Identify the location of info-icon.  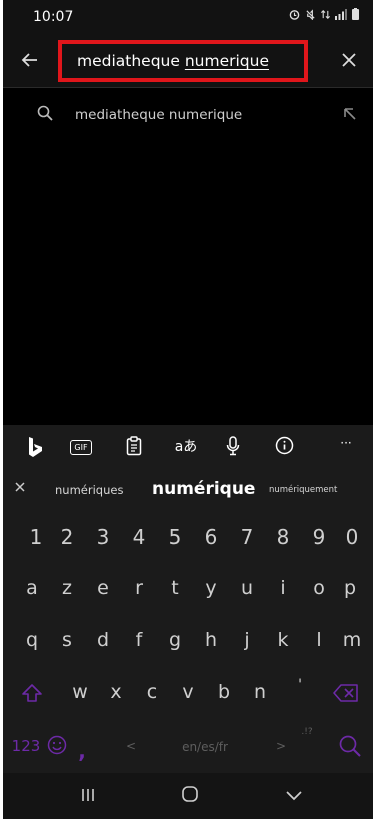
(284, 448).